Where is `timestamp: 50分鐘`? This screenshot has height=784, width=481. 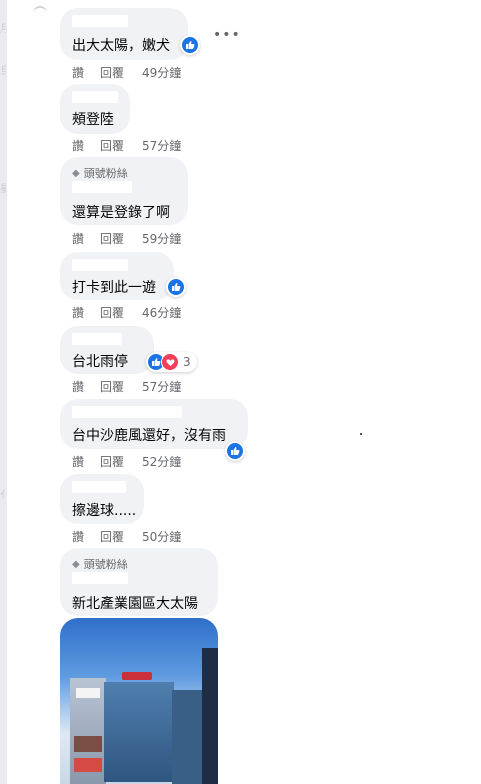
timestamp: 50分鐘 is located at coordinates (161, 536).